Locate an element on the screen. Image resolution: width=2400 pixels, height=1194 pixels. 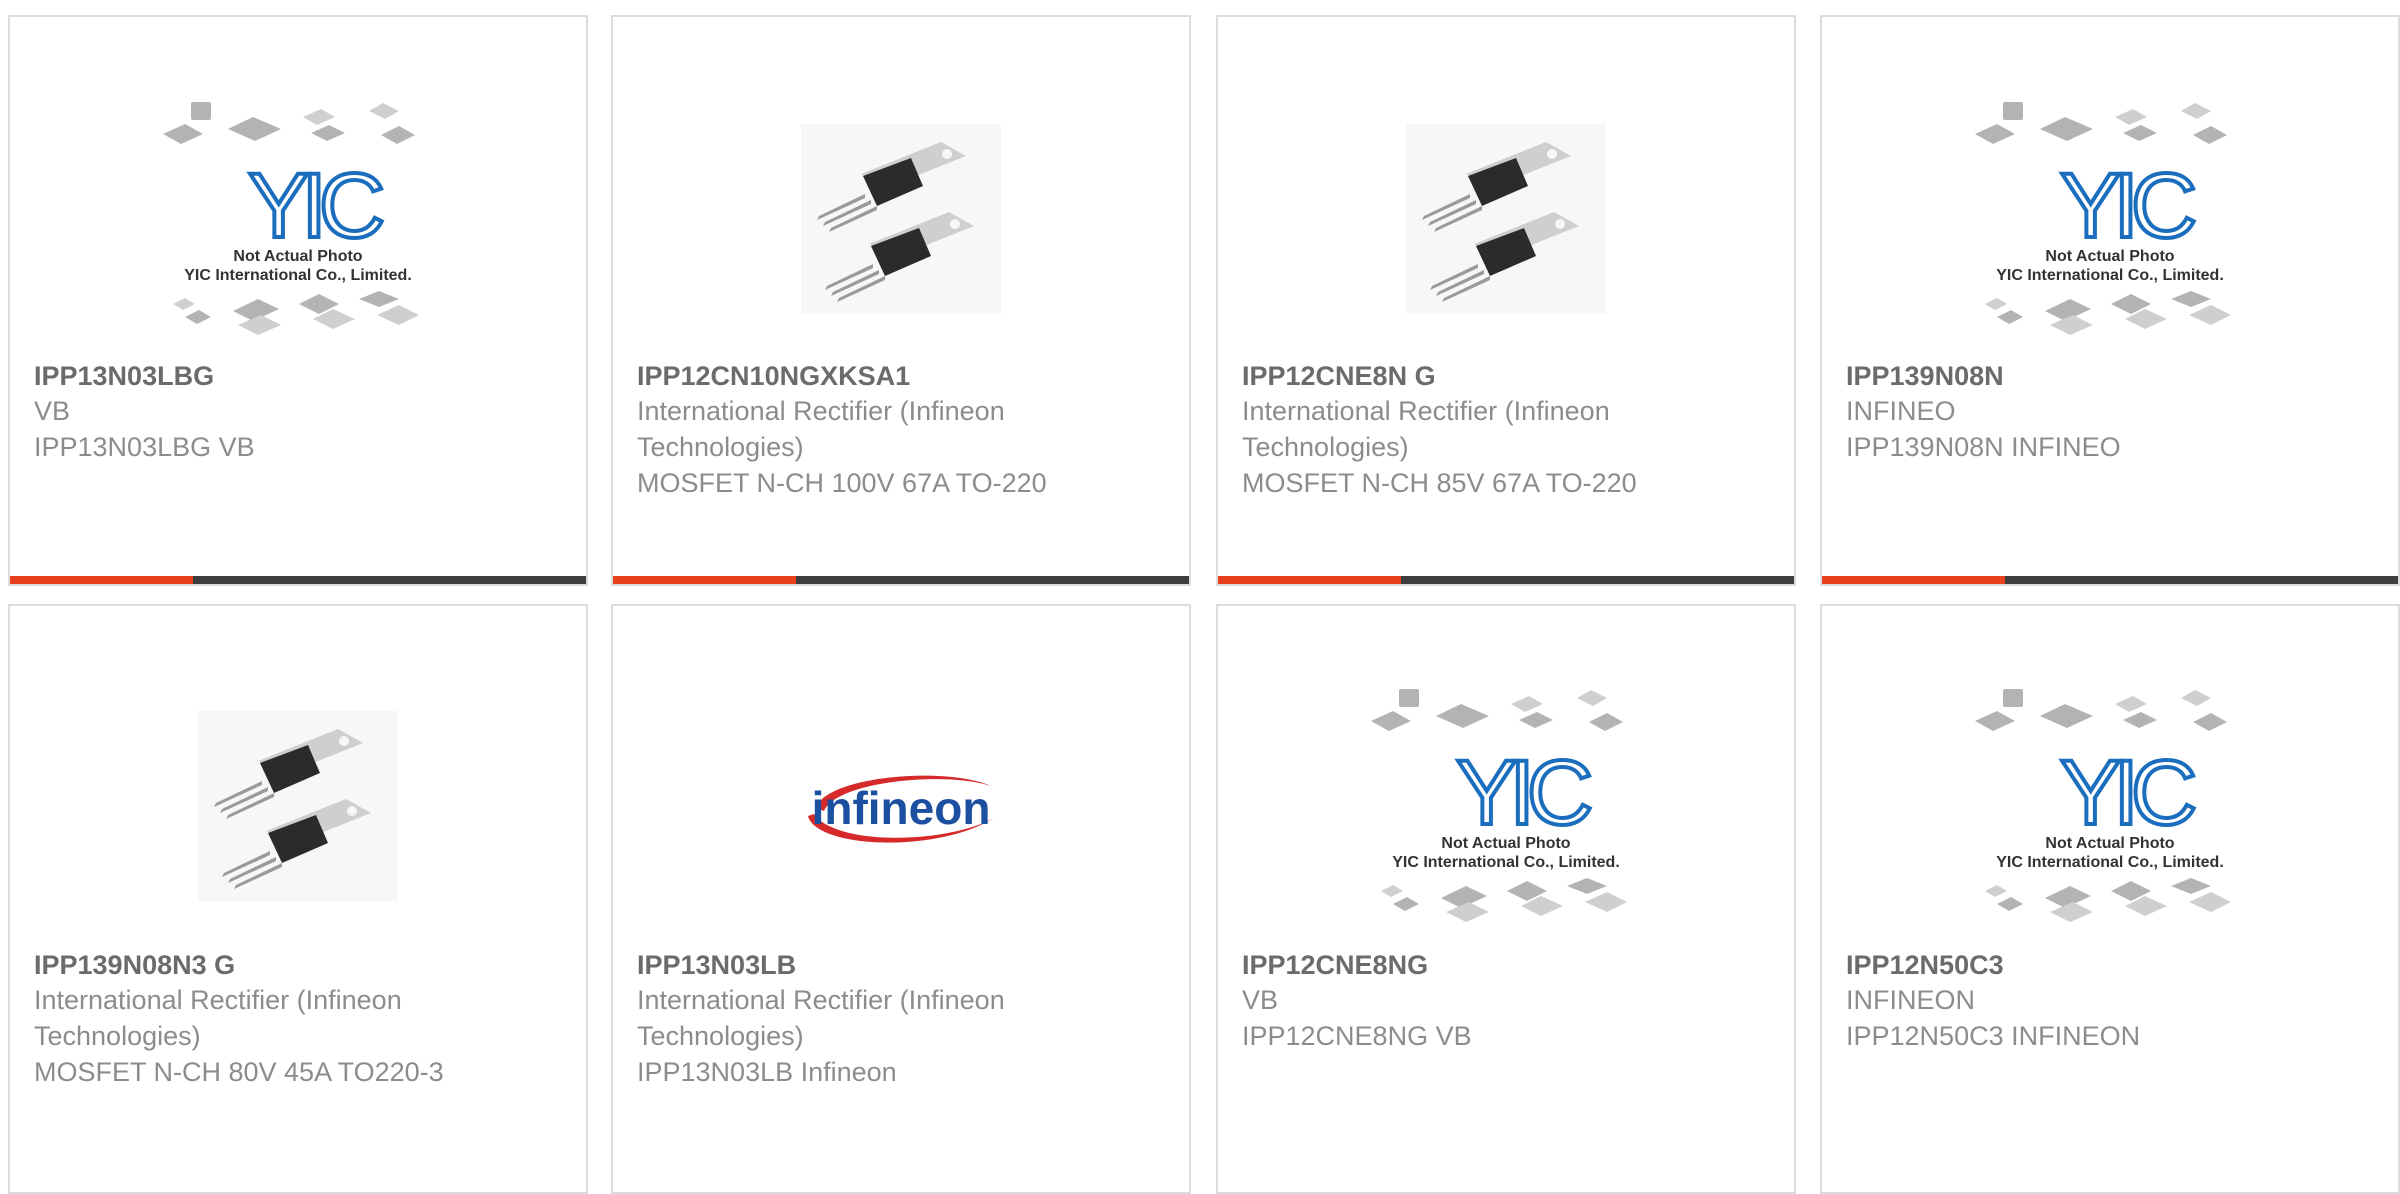
product-image: infineon is located at coordinates (901, 806).